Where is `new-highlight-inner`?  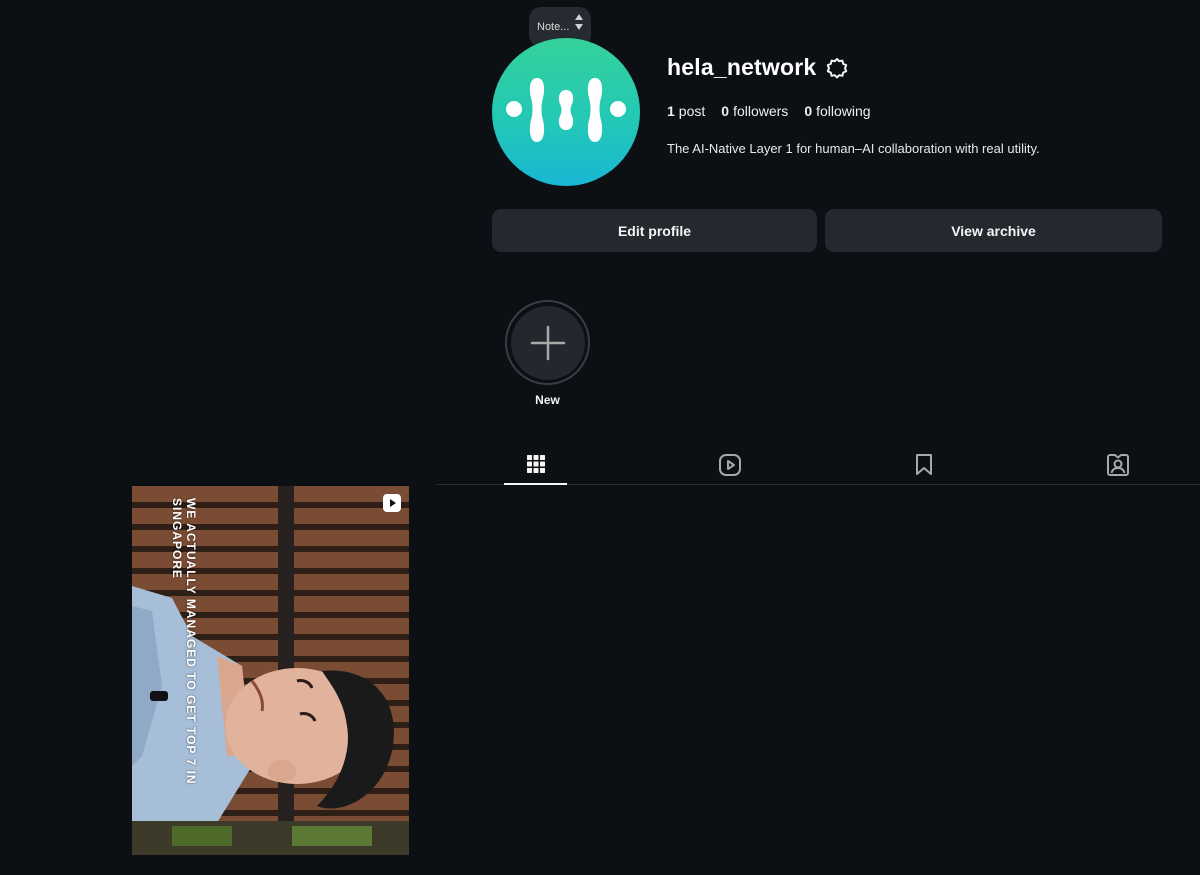 new-highlight-inner is located at coordinates (547, 342).